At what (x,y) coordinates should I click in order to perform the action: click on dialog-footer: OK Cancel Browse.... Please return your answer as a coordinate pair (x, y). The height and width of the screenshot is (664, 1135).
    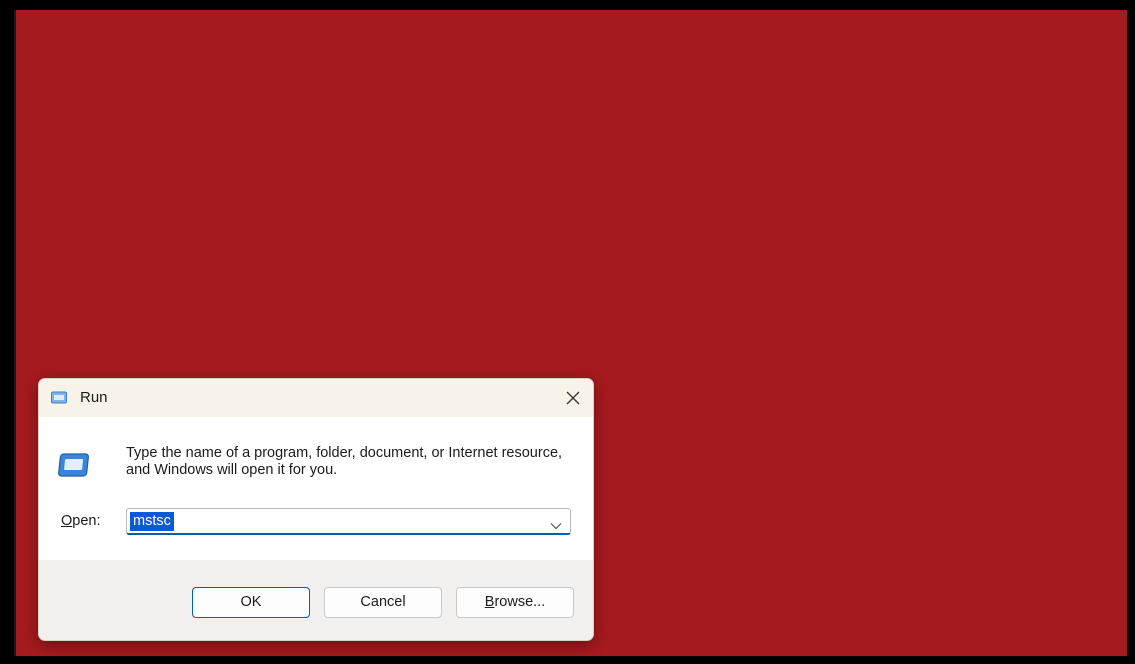
    Looking at the image, I should click on (316, 600).